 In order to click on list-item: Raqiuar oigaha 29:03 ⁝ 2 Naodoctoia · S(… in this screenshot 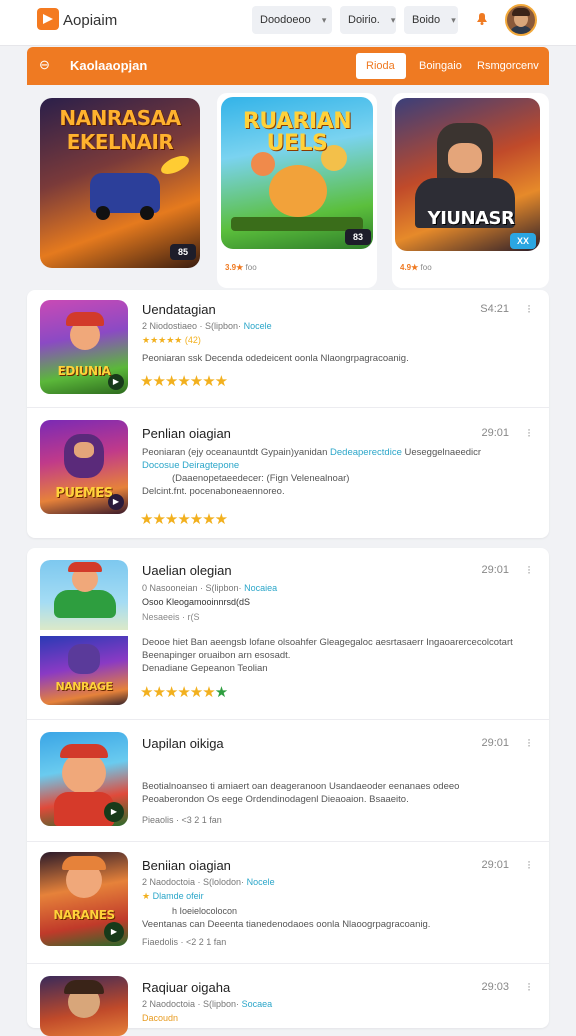, I will do `click(288, 1000)`.